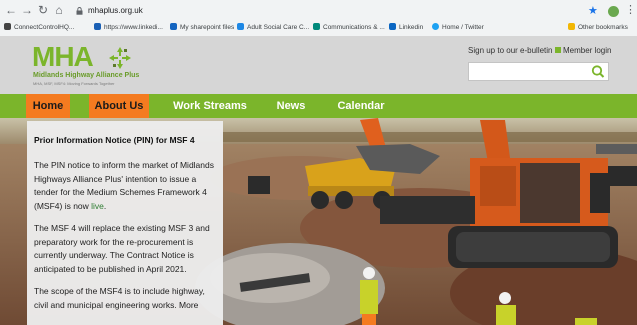 This screenshot has width=637, height=325. What do you see at coordinates (43, 10) in the screenshot?
I see `reload-icon: ↻` at bounding box center [43, 10].